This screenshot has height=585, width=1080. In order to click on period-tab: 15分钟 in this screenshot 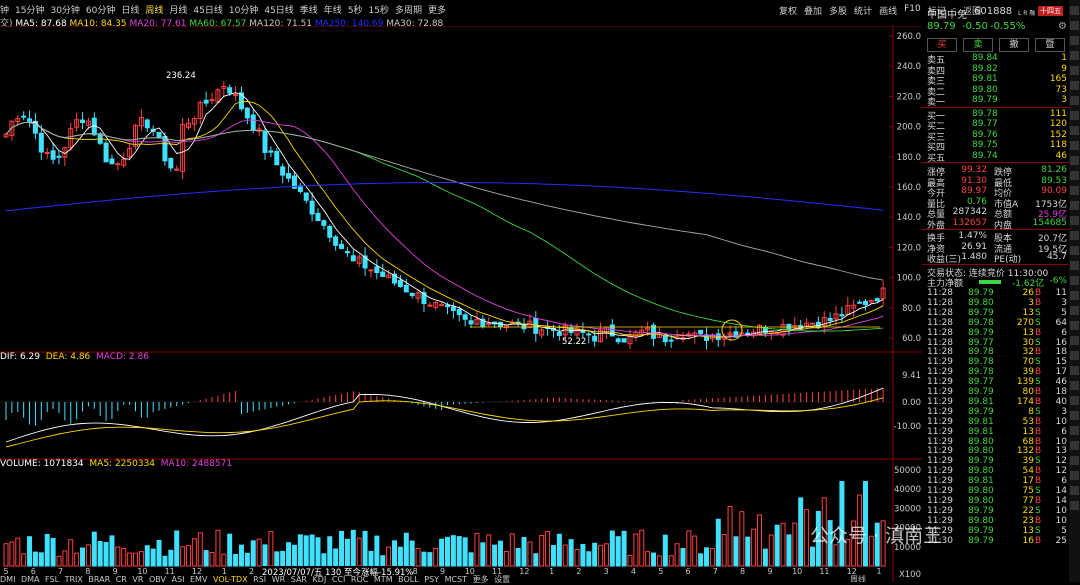, I will do `click(29, 9)`.